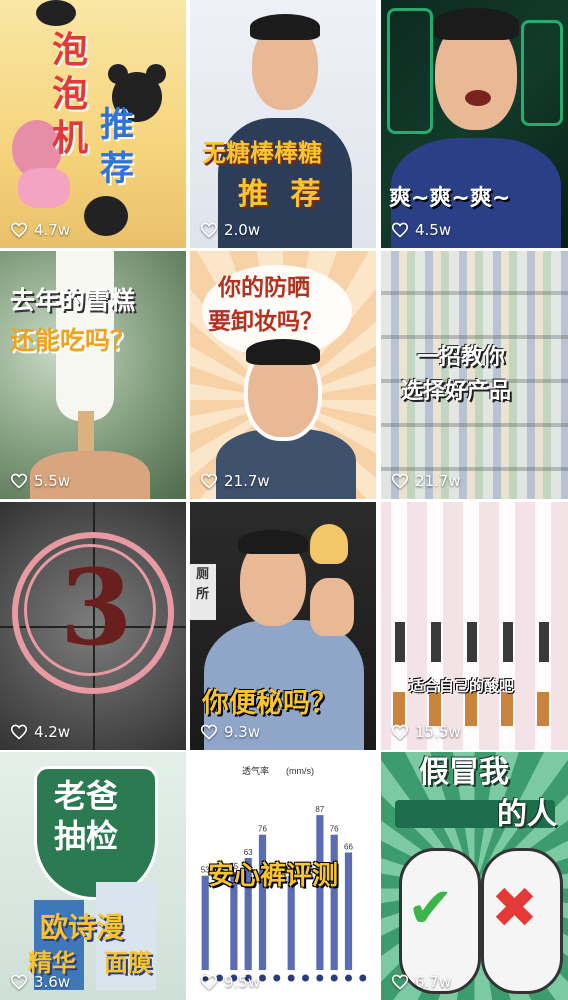 This screenshot has height=1000, width=568. I want to click on caption-pao2: 泡, so click(70, 94).